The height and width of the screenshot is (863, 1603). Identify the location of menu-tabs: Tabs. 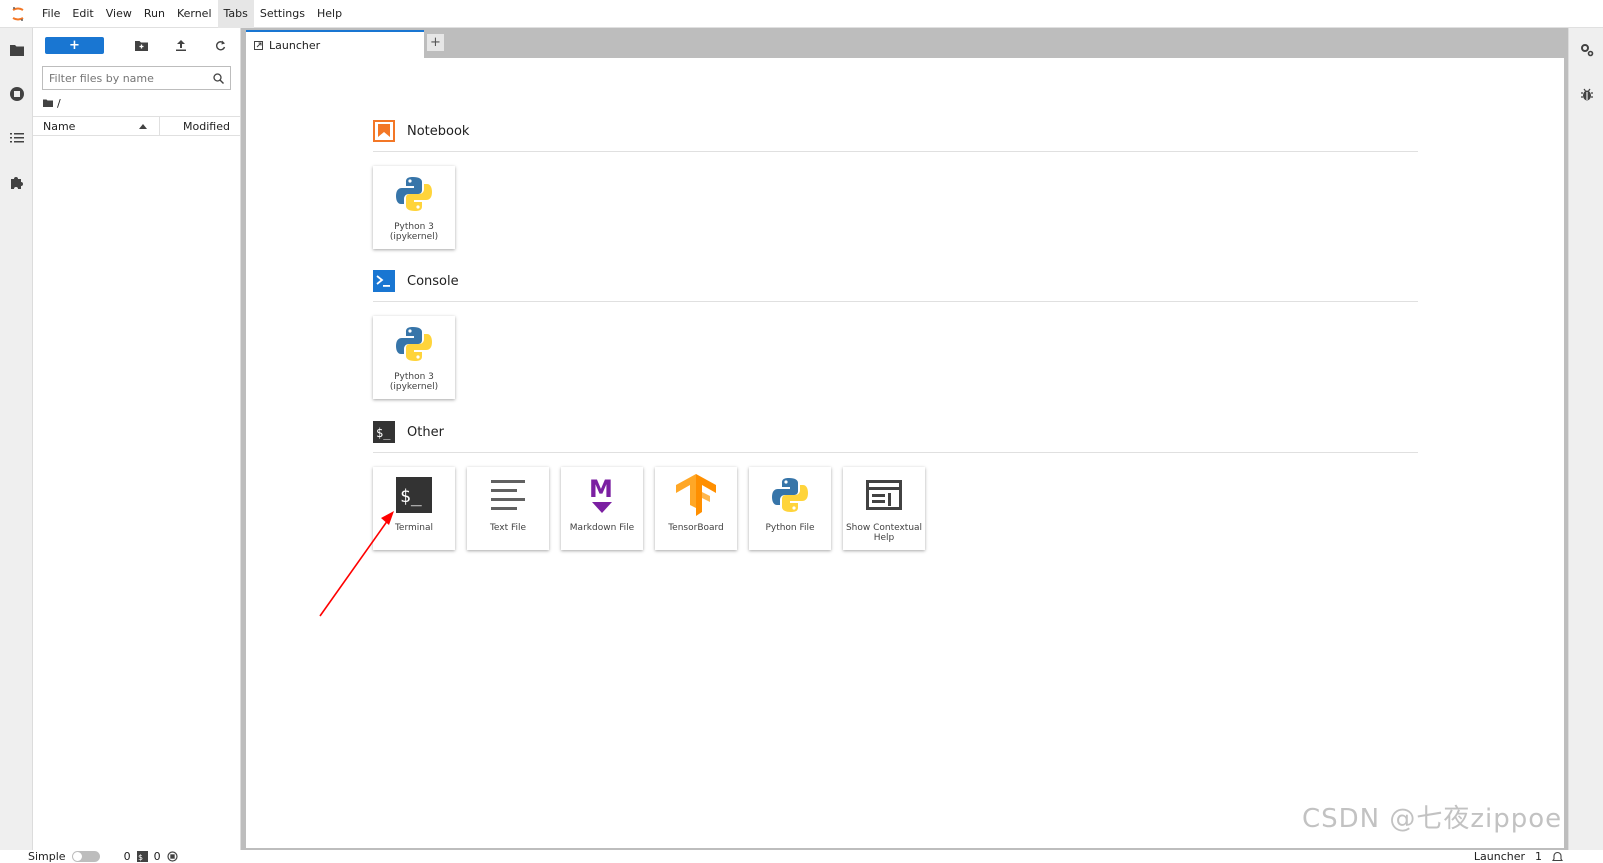
(235, 14).